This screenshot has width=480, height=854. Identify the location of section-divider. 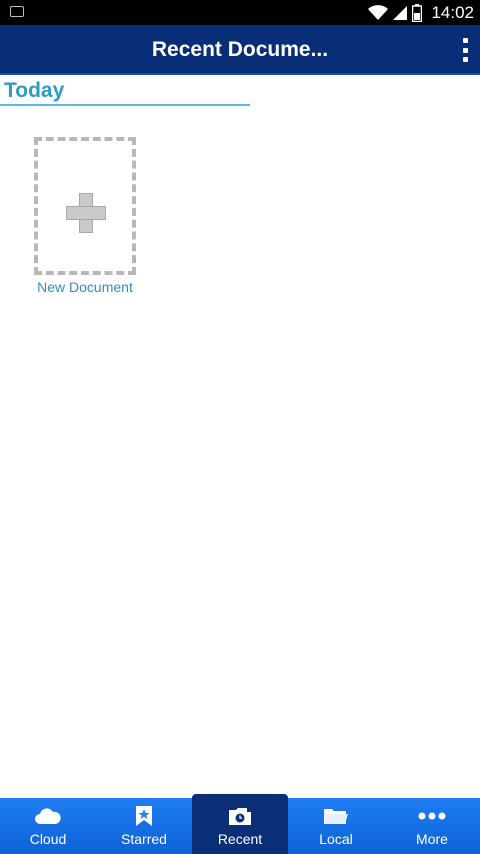
(125, 105).